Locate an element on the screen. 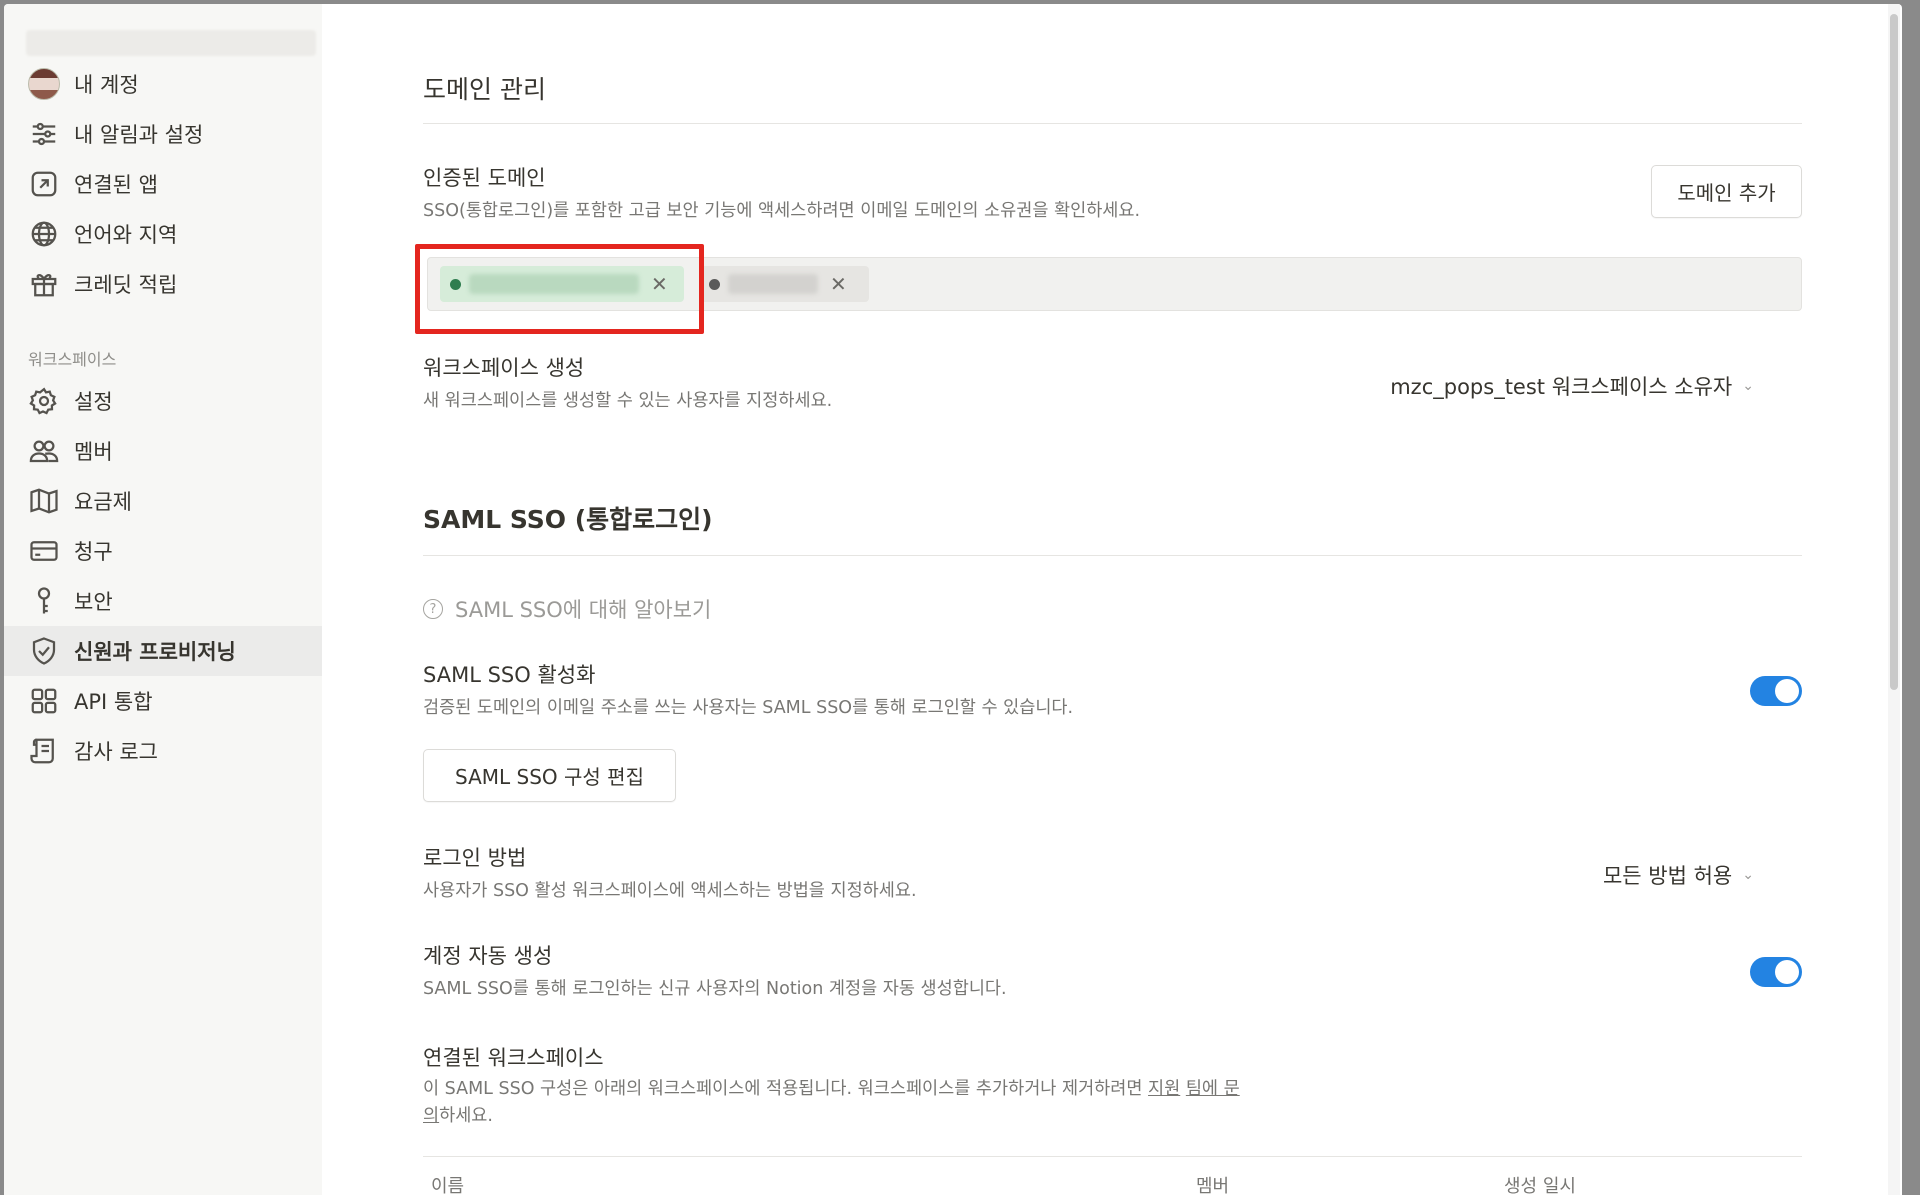 Image resolution: width=1920 pixels, height=1195 pixels. sidebar-item-notifications: 내 알림과 설정 is located at coordinates (163, 134).